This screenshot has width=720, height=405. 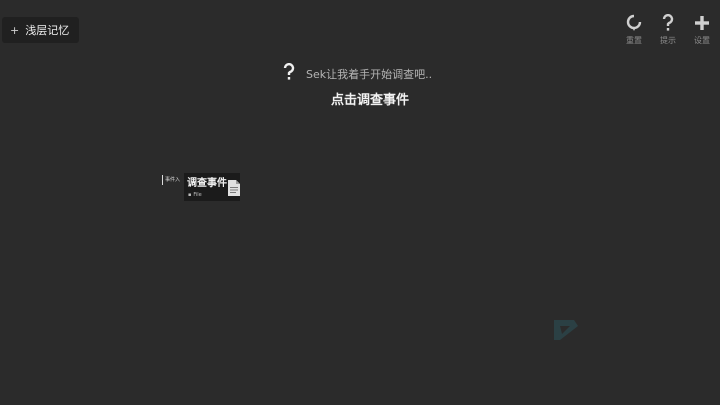 What do you see at coordinates (668, 40) in the screenshot?
I see `hint-label: 提示` at bounding box center [668, 40].